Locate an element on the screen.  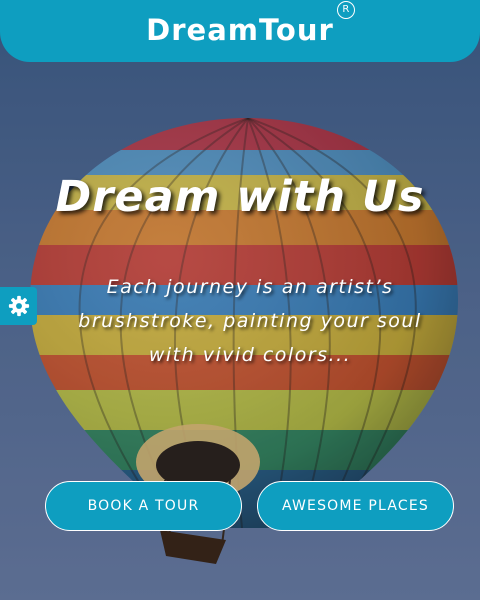
hero-title: Dream with Us is located at coordinates (240, 197).